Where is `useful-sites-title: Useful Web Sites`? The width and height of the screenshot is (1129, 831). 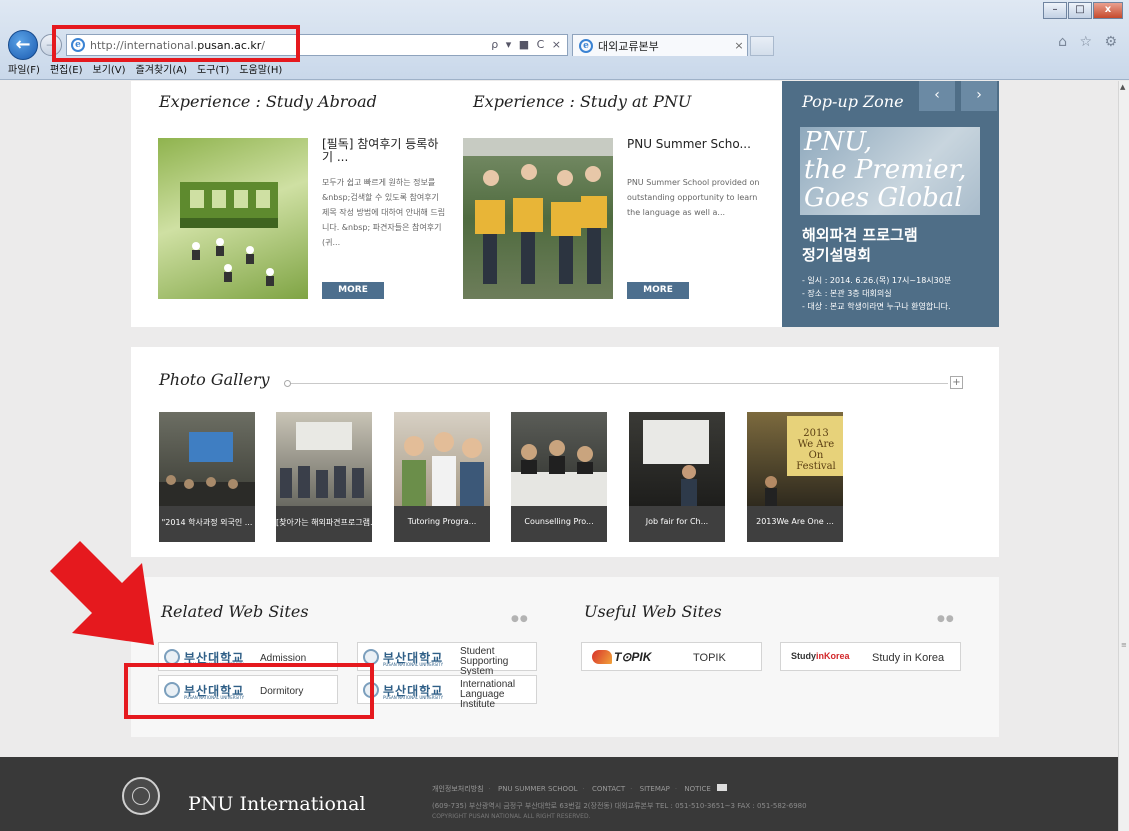
useful-sites-title: Useful Web Sites is located at coordinates (653, 611).